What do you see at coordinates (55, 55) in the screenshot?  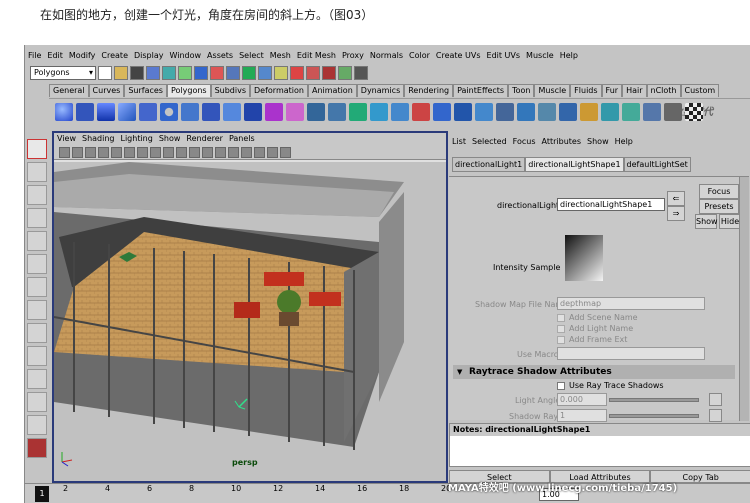 I see `menu-edit: Edit` at bounding box center [55, 55].